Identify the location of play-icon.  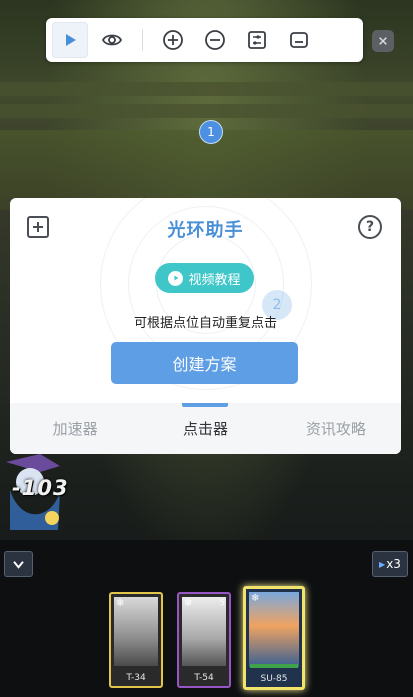
(71, 40).